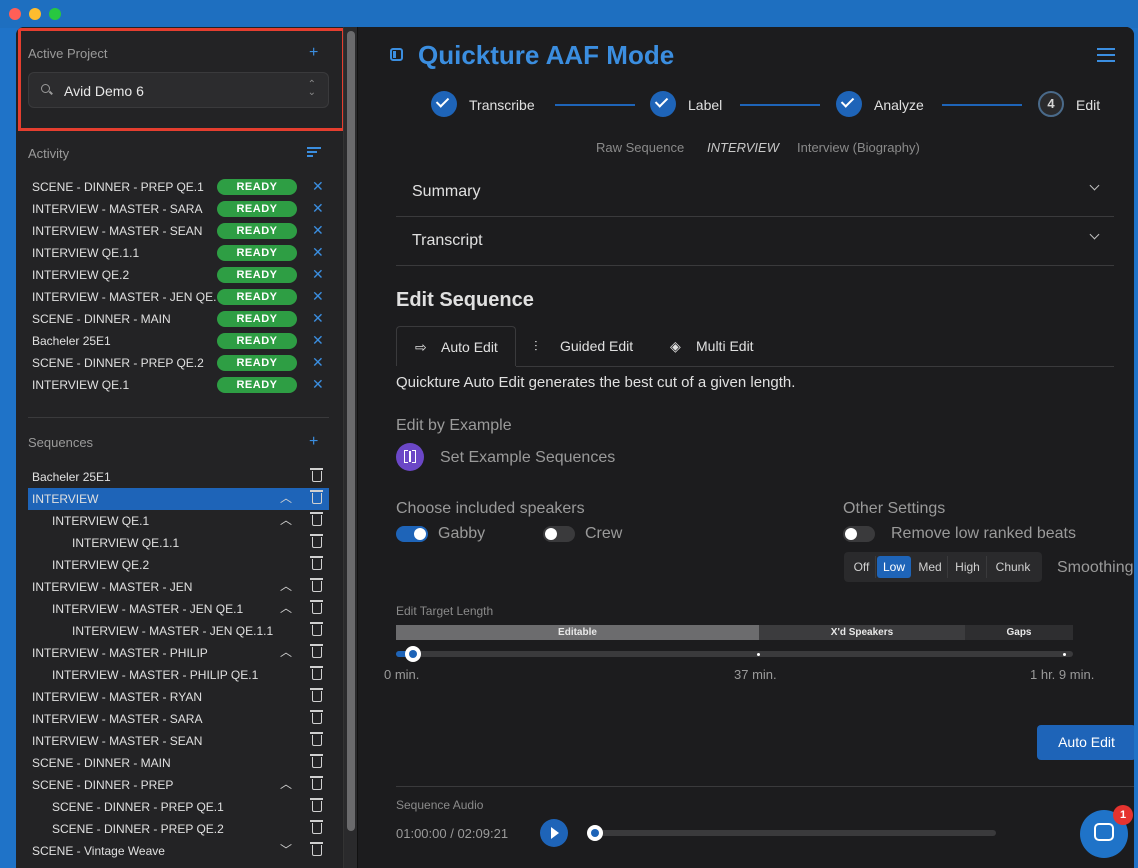  I want to click on breadcrumb-raw-sequence: Raw Sequence, so click(640, 147).